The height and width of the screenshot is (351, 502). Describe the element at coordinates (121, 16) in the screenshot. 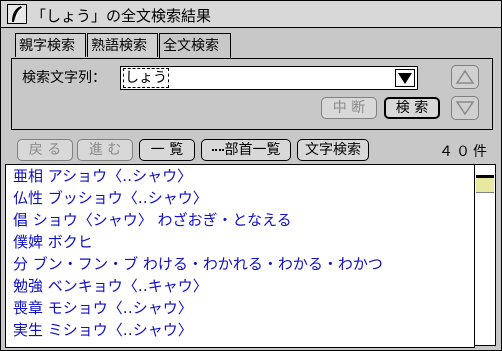

I see `window-title: 「しょう」の全文検索結果` at that location.